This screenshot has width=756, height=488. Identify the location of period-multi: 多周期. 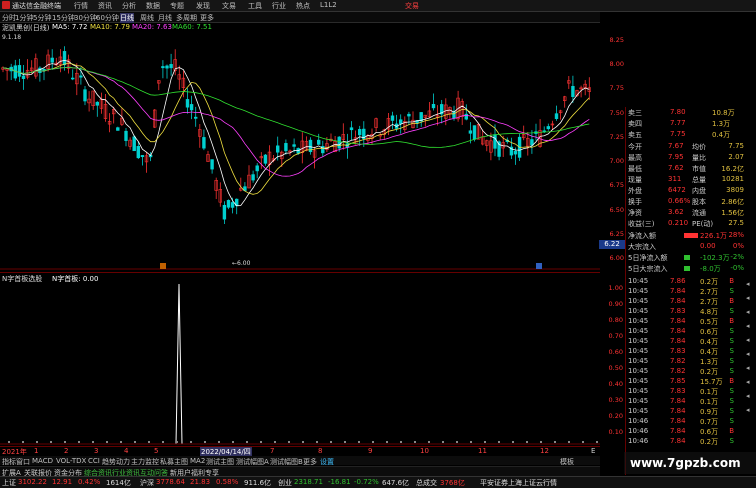
(186, 18).